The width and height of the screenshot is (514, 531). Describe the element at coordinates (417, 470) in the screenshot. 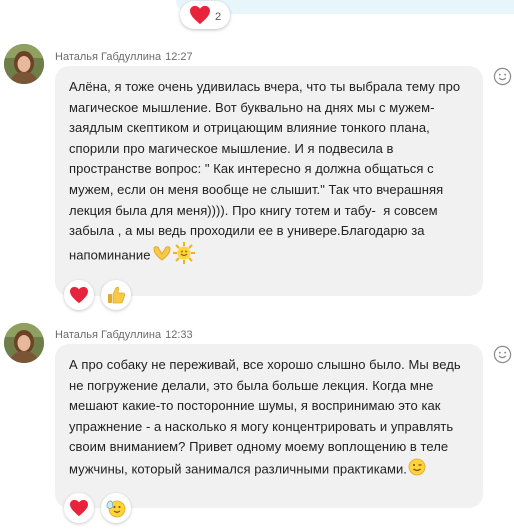

I see `winking-face-icon` at that location.